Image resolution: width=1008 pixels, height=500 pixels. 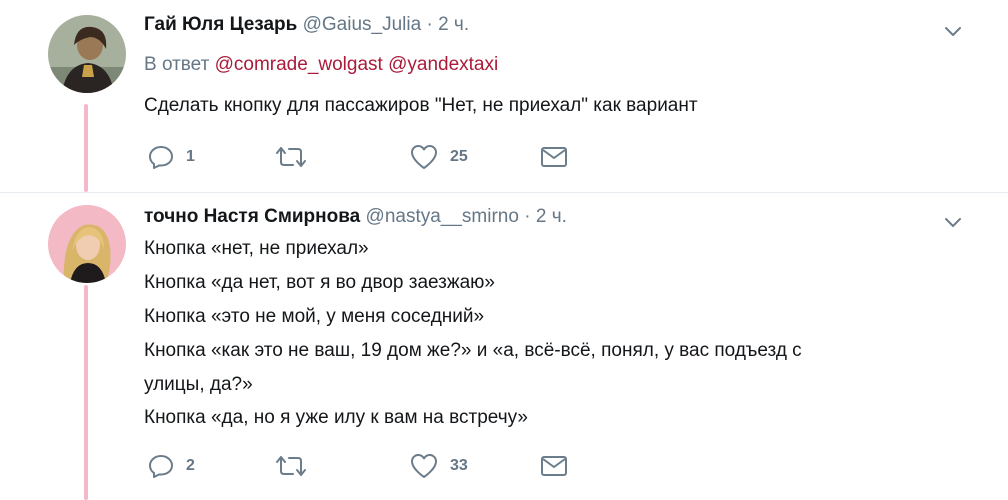 I want to click on tweet-text-line: Кнопка «да нет, вот я во двор заезжаю», so click(x=319, y=282).